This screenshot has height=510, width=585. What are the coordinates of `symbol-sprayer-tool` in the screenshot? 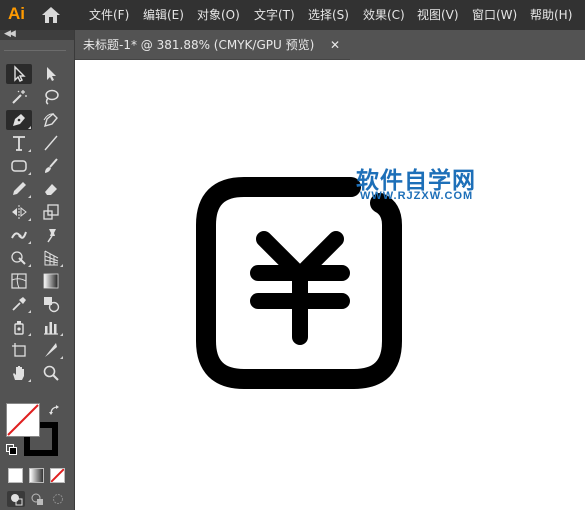 It's located at (19, 327).